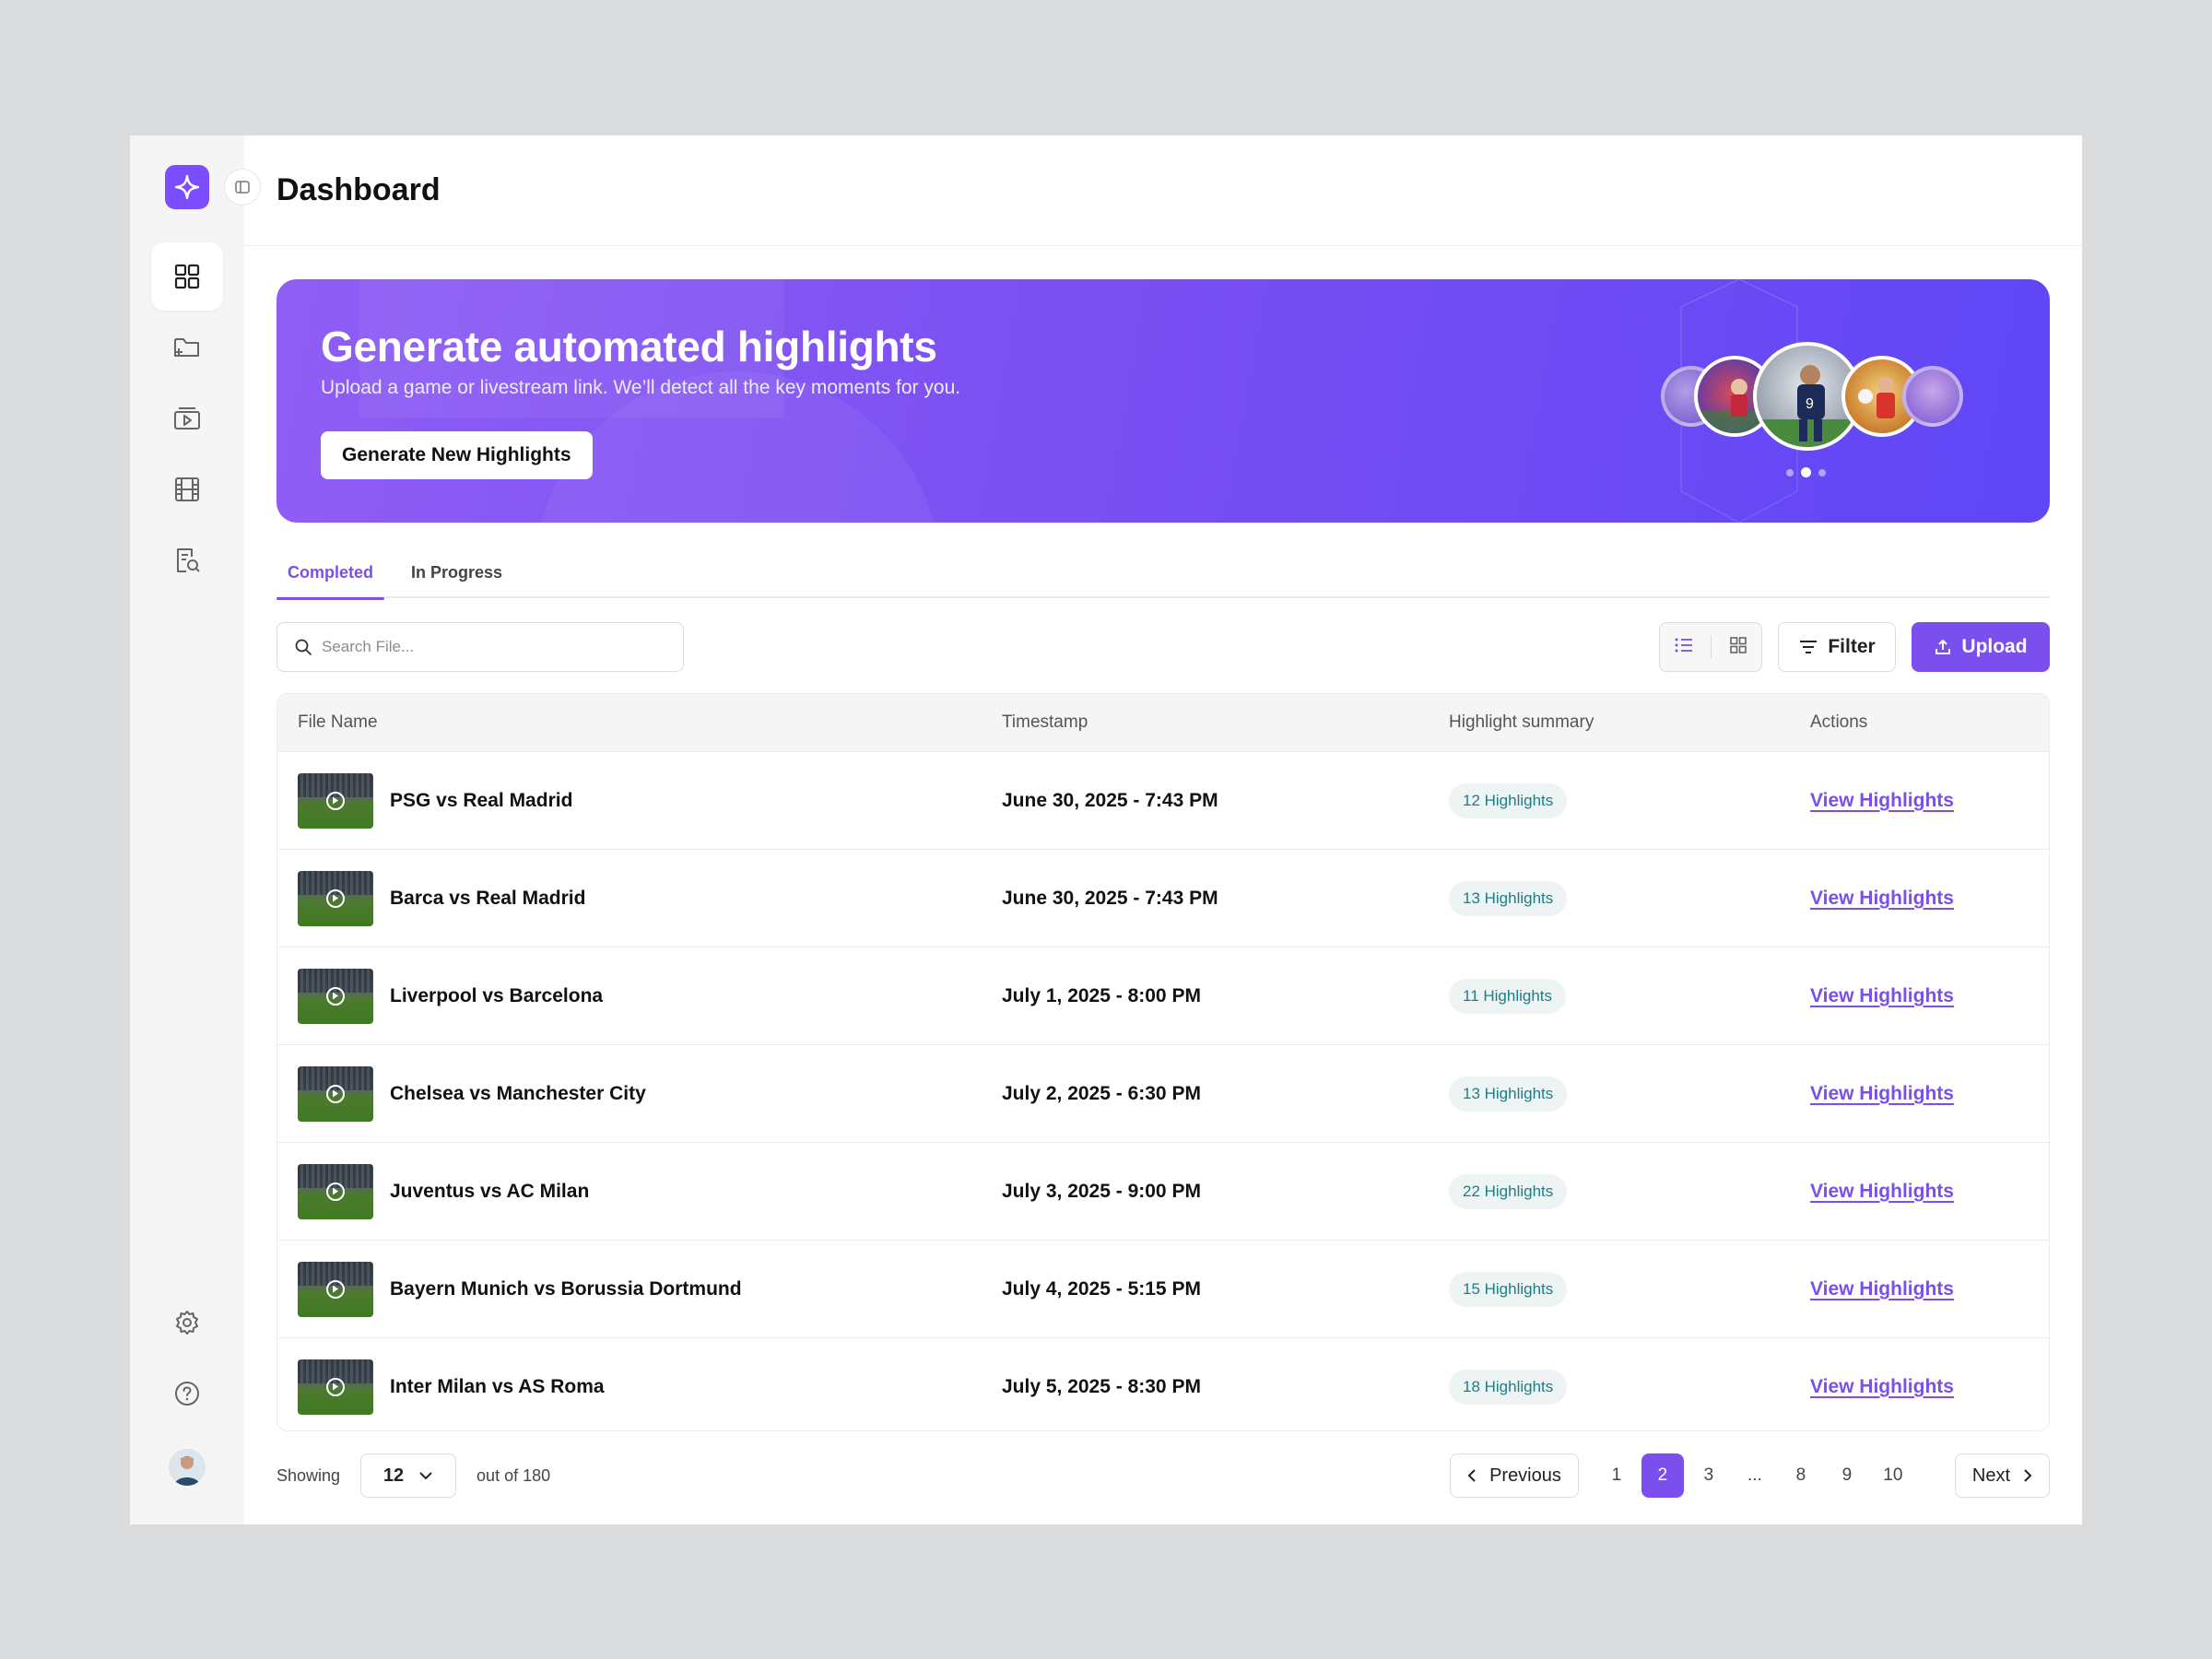 The height and width of the screenshot is (1659, 2212). What do you see at coordinates (187, 347) in the screenshot?
I see `sidebar-item-new-folder` at bounding box center [187, 347].